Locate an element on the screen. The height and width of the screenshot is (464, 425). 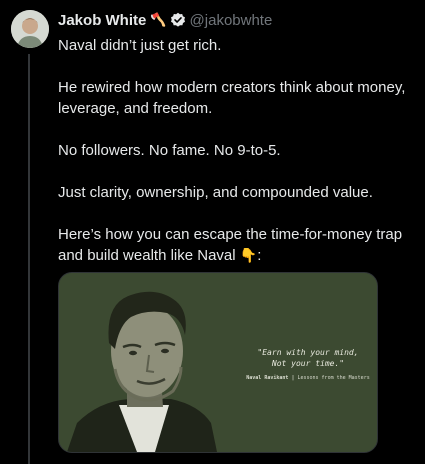
quote-text: "Earn with your mind, Not your time." is located at coordinates (308, 358).